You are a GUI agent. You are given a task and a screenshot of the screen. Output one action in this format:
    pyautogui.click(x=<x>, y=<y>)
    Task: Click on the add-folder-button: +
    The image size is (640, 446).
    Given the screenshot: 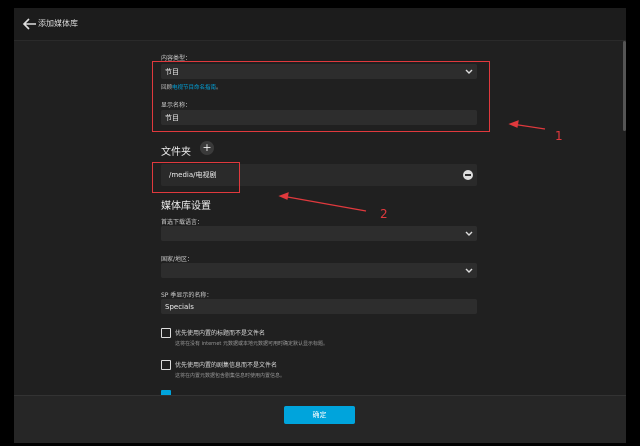 What is the action you would take?
    pyautogui.click(x=207, y=148)
    